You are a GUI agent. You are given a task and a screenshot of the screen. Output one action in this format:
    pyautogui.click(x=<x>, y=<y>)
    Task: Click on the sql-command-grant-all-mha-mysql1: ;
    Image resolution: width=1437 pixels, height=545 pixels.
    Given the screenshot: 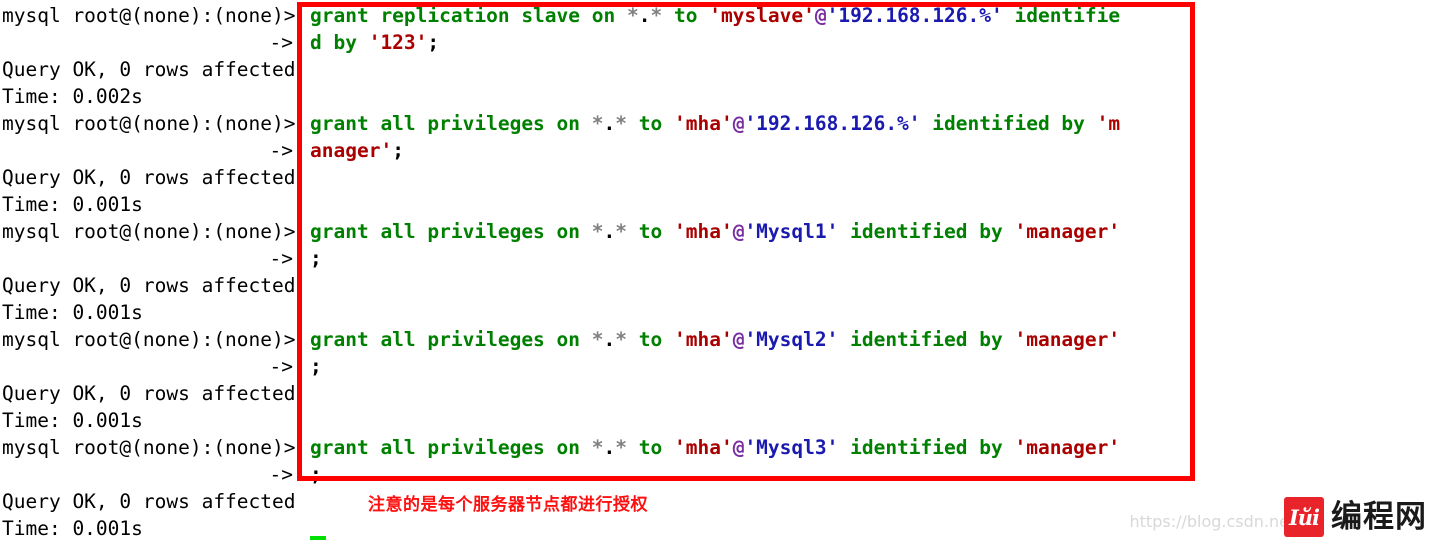 What is the action you would take?
    pyautogui.click(x=316, y=258)
    